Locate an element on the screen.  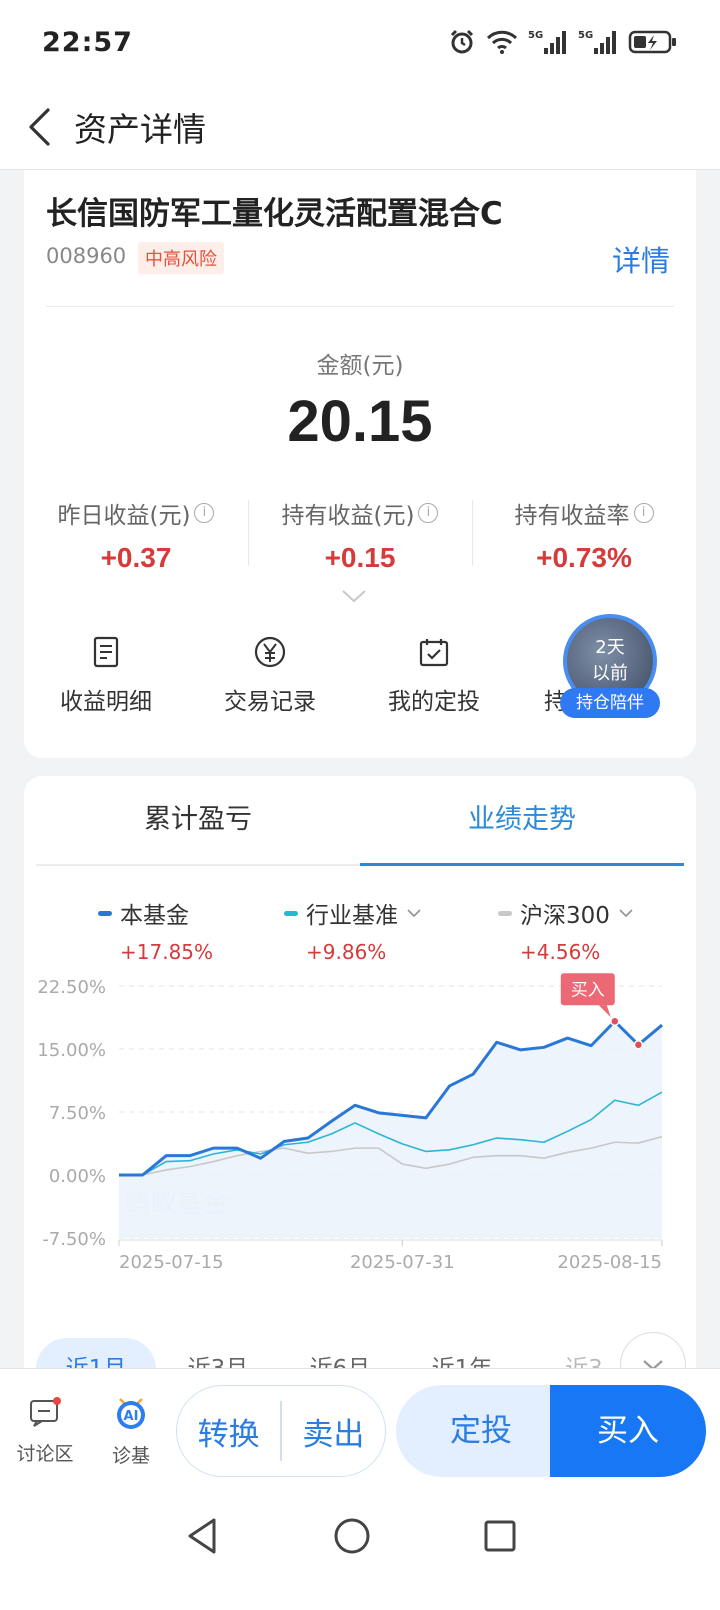
legend-name: 本基金 is located at coordinates (154, 916).